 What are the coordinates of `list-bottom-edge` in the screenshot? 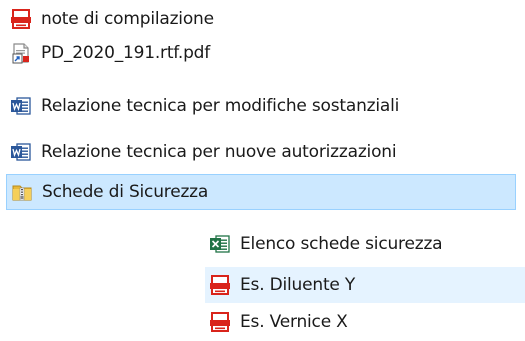 It's located at (262, 336).